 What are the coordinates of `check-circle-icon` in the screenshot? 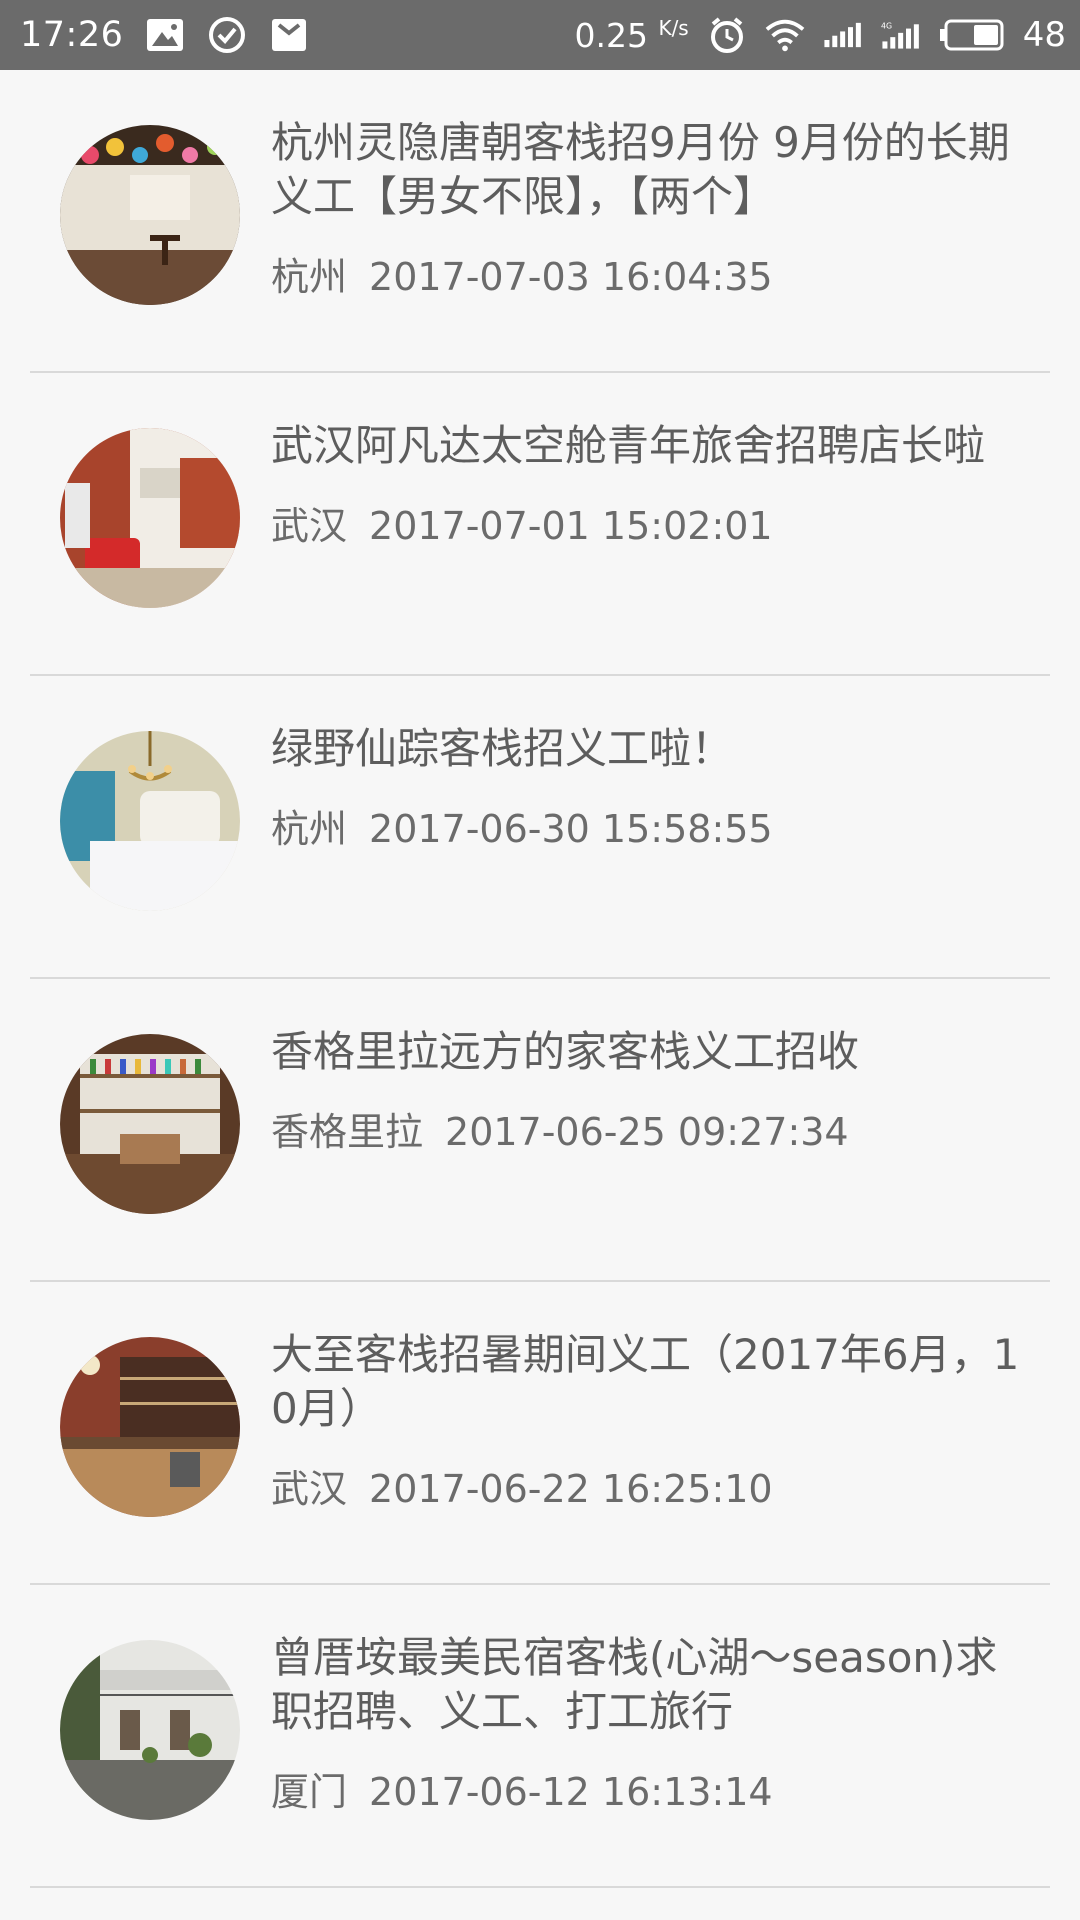 It's located at (227, 35).